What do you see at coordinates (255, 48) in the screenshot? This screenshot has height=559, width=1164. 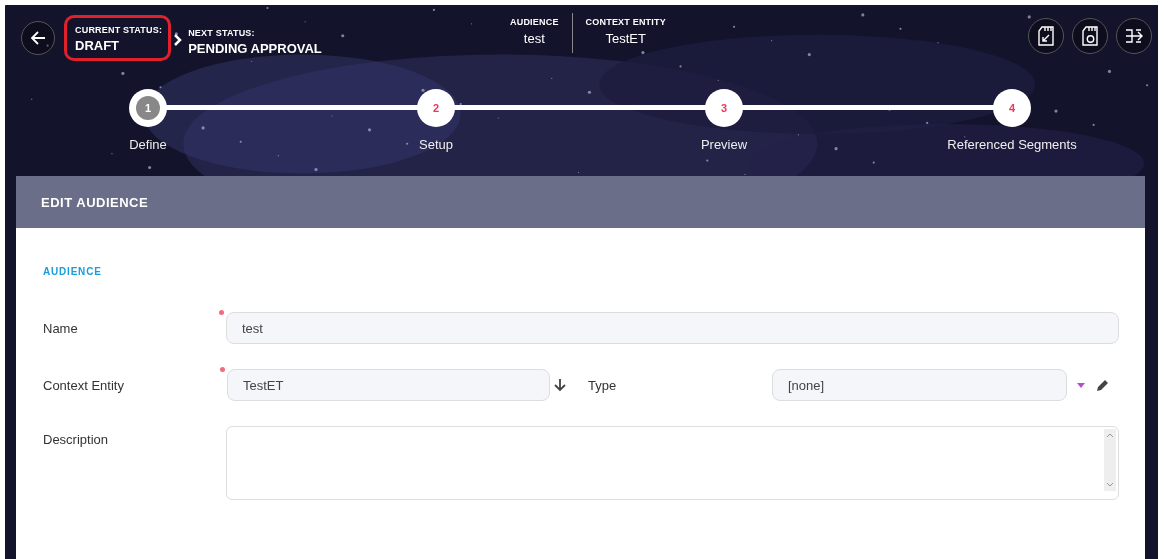 I see `status-value: PENDING APPROVAL` at bounding box center [255, 48].